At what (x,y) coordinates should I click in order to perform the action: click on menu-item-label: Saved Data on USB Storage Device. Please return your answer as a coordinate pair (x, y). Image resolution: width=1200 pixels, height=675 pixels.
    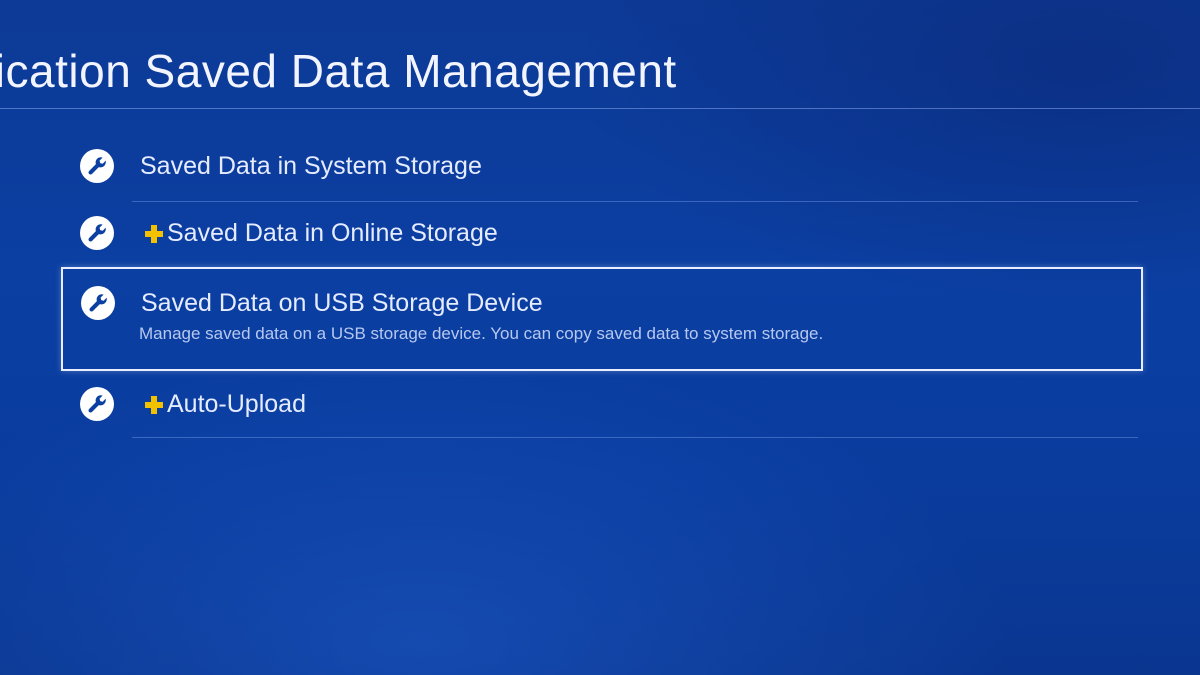
    Looking at the image, I should click on (342, 303).